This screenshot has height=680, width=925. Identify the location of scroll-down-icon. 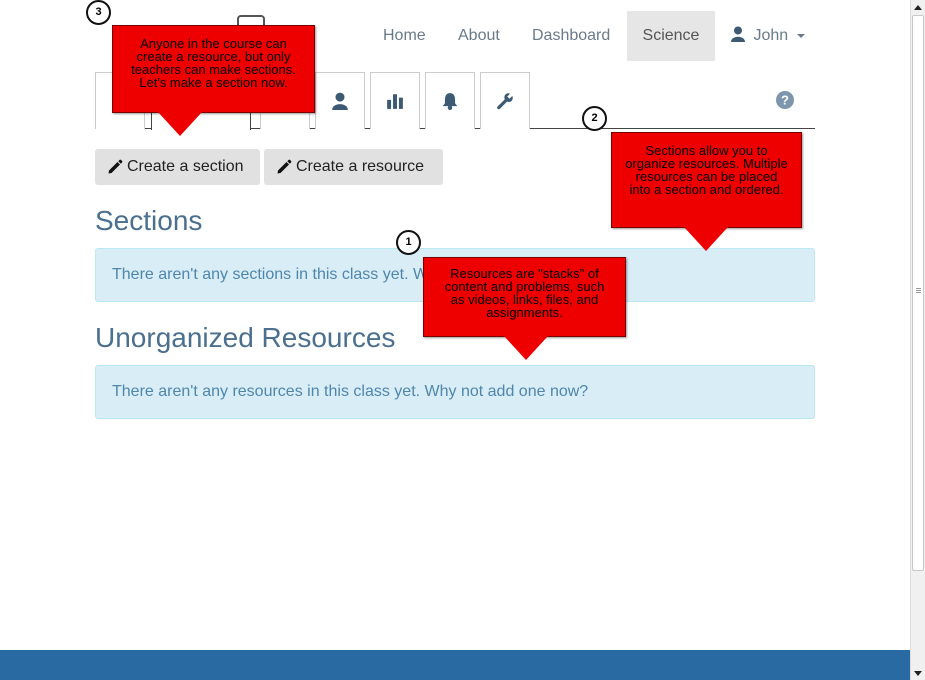
(918, 673).